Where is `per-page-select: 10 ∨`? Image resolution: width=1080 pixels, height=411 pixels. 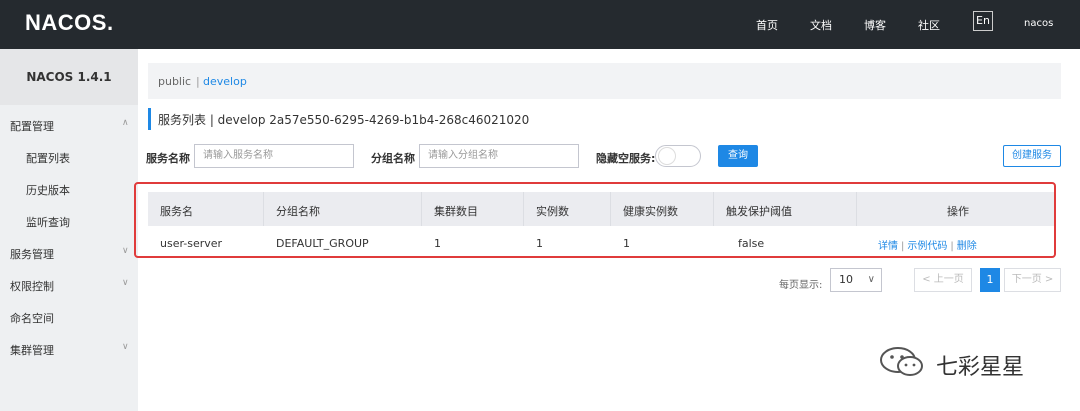
per-page-select: 10 ∨ is located at coordinates (856, 280).